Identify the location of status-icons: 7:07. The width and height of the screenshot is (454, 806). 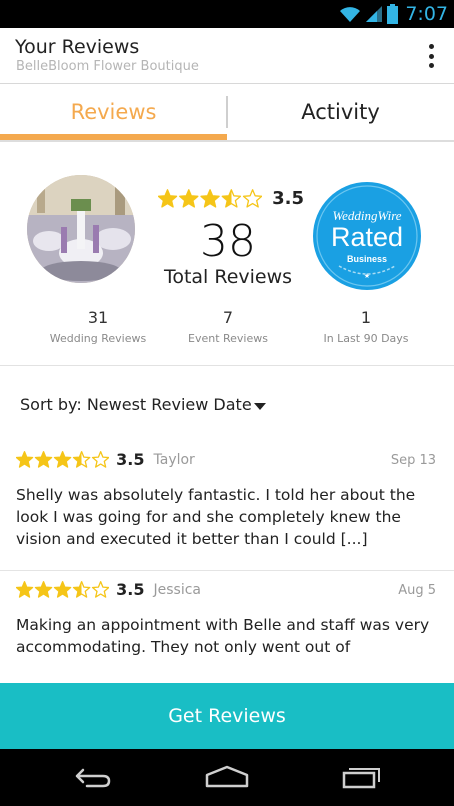
(393, 14).